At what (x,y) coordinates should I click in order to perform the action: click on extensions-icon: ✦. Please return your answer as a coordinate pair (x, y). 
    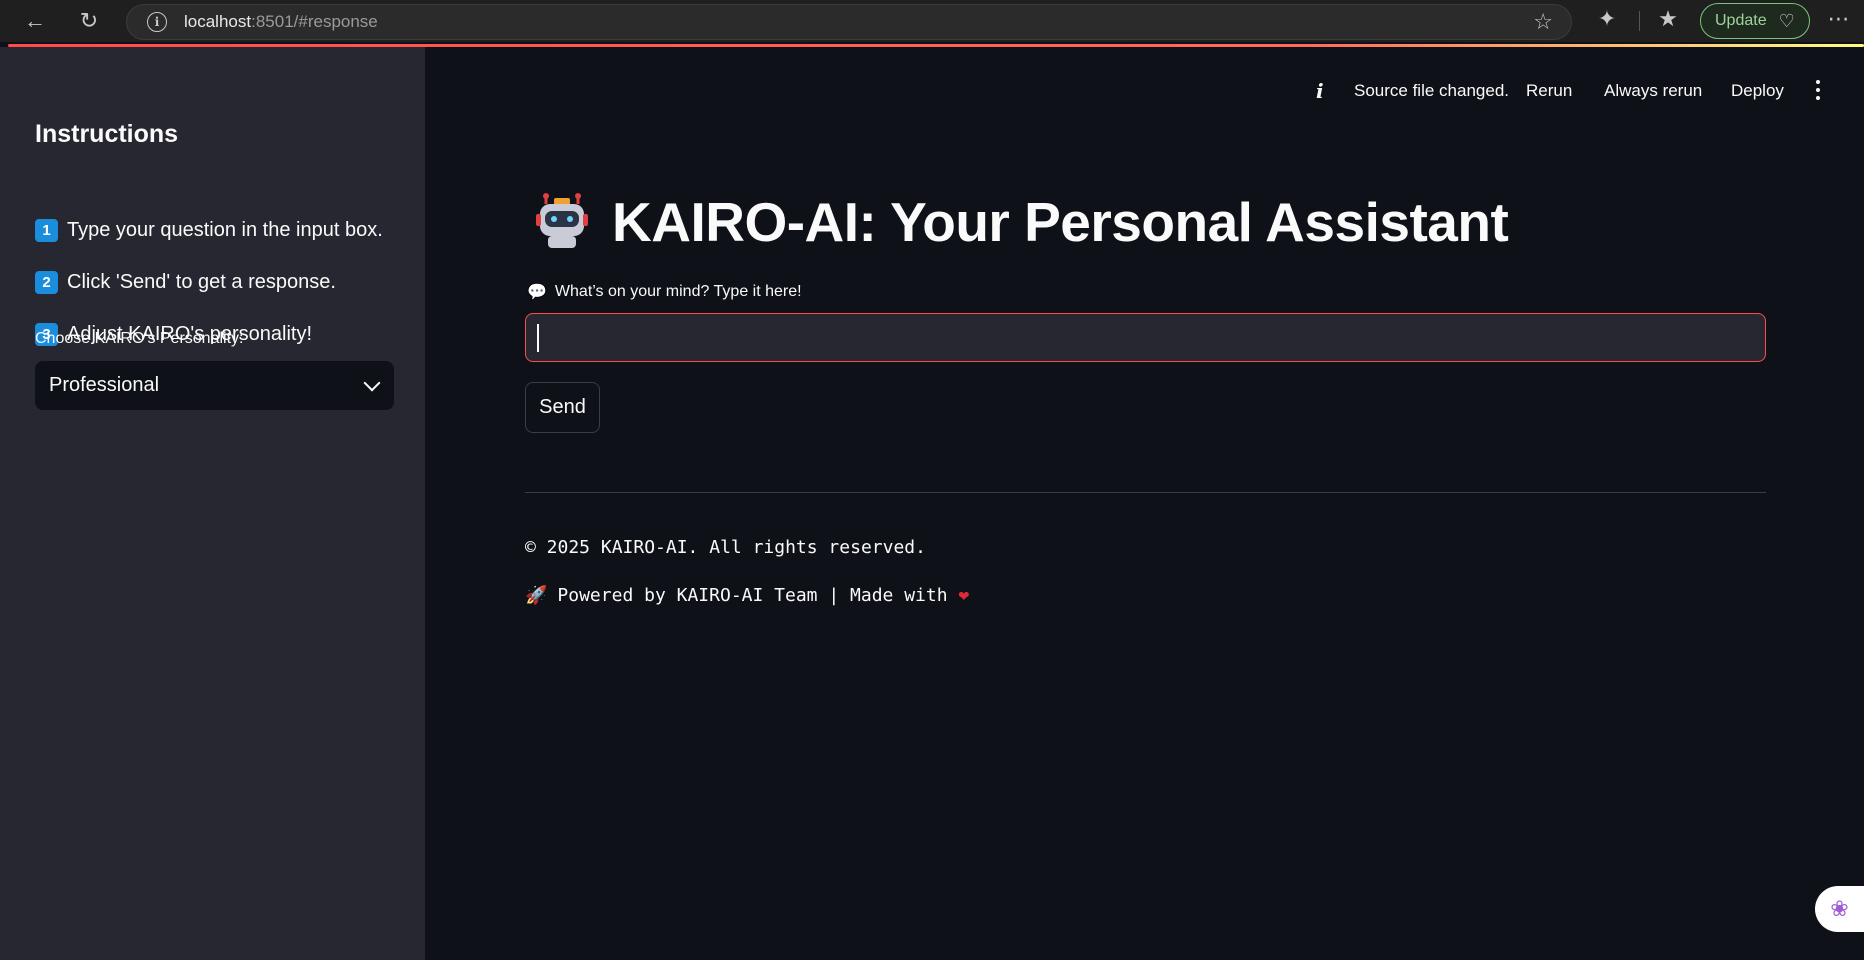
    Looking at the image, I should click on (1607, 19).